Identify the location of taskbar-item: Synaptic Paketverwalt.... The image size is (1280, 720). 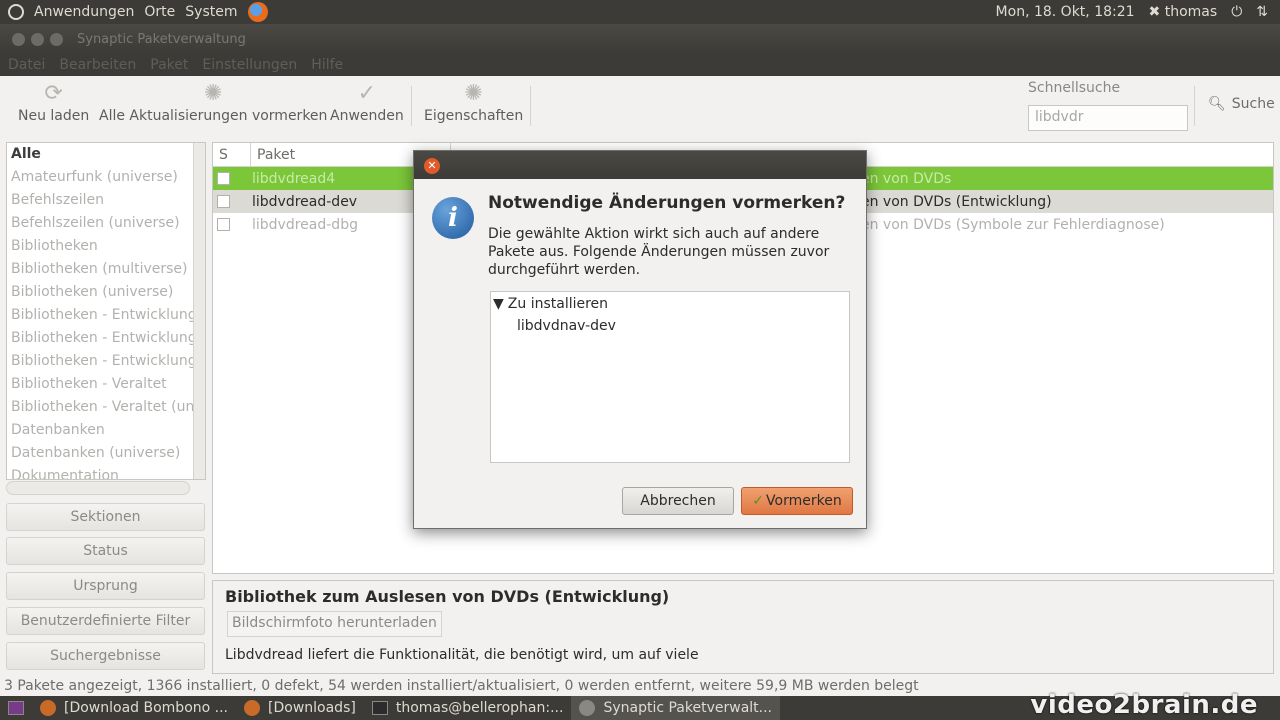
(676, 708).